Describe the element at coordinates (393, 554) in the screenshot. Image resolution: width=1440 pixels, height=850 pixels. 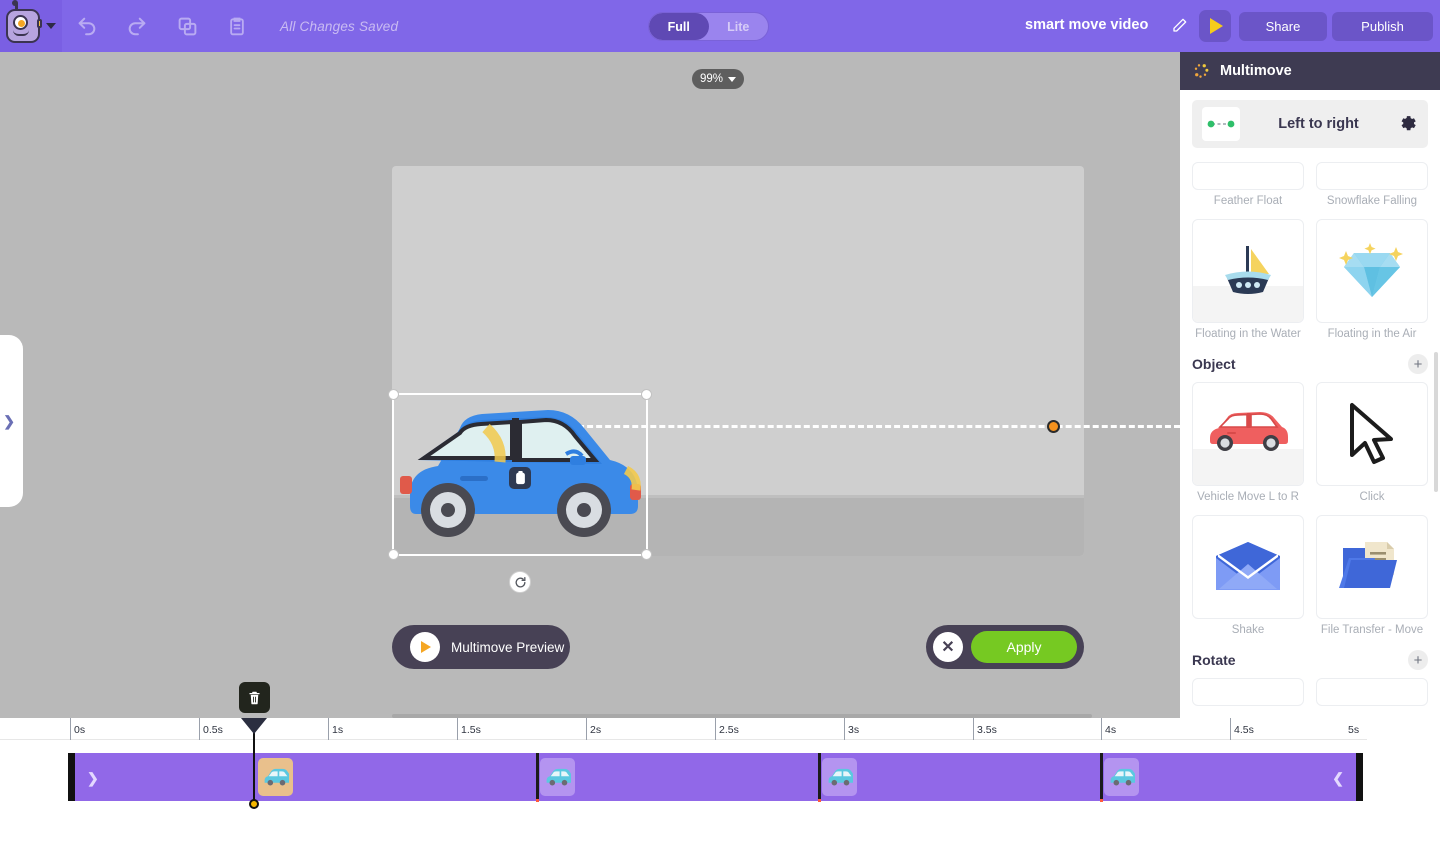
I see `resize-handle-bottom-left` at that location.